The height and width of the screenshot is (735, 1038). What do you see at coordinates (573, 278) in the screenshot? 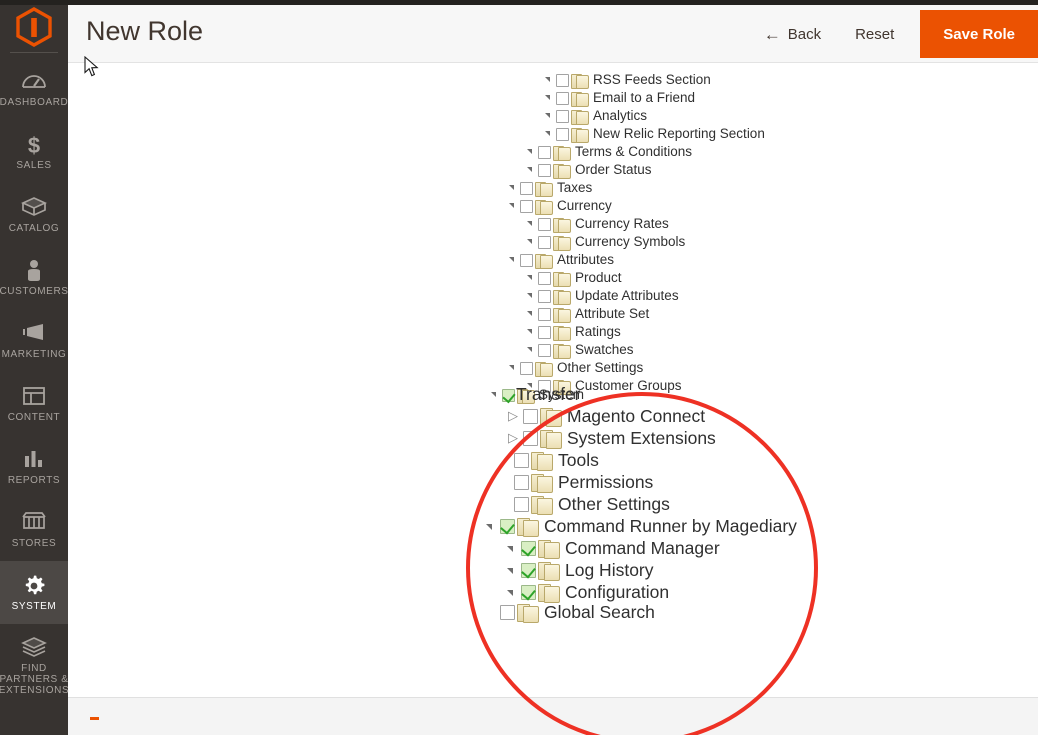
I see `tree-node: Product` at bounding box center [573, 278].